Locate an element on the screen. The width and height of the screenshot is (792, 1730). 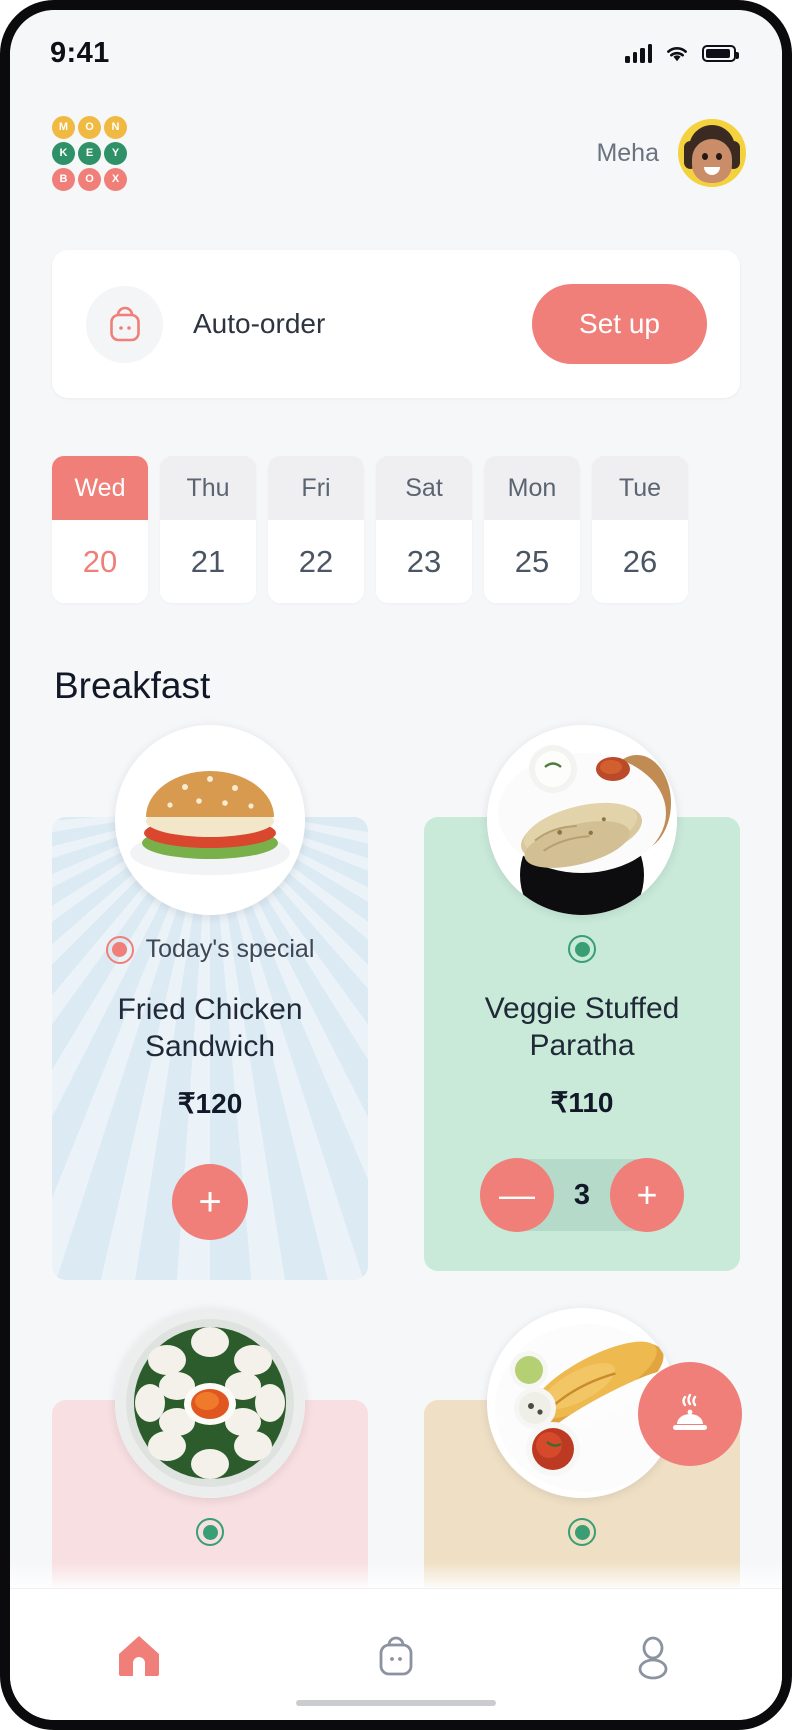
date-num: 20 is located at coordinates (100, 561).